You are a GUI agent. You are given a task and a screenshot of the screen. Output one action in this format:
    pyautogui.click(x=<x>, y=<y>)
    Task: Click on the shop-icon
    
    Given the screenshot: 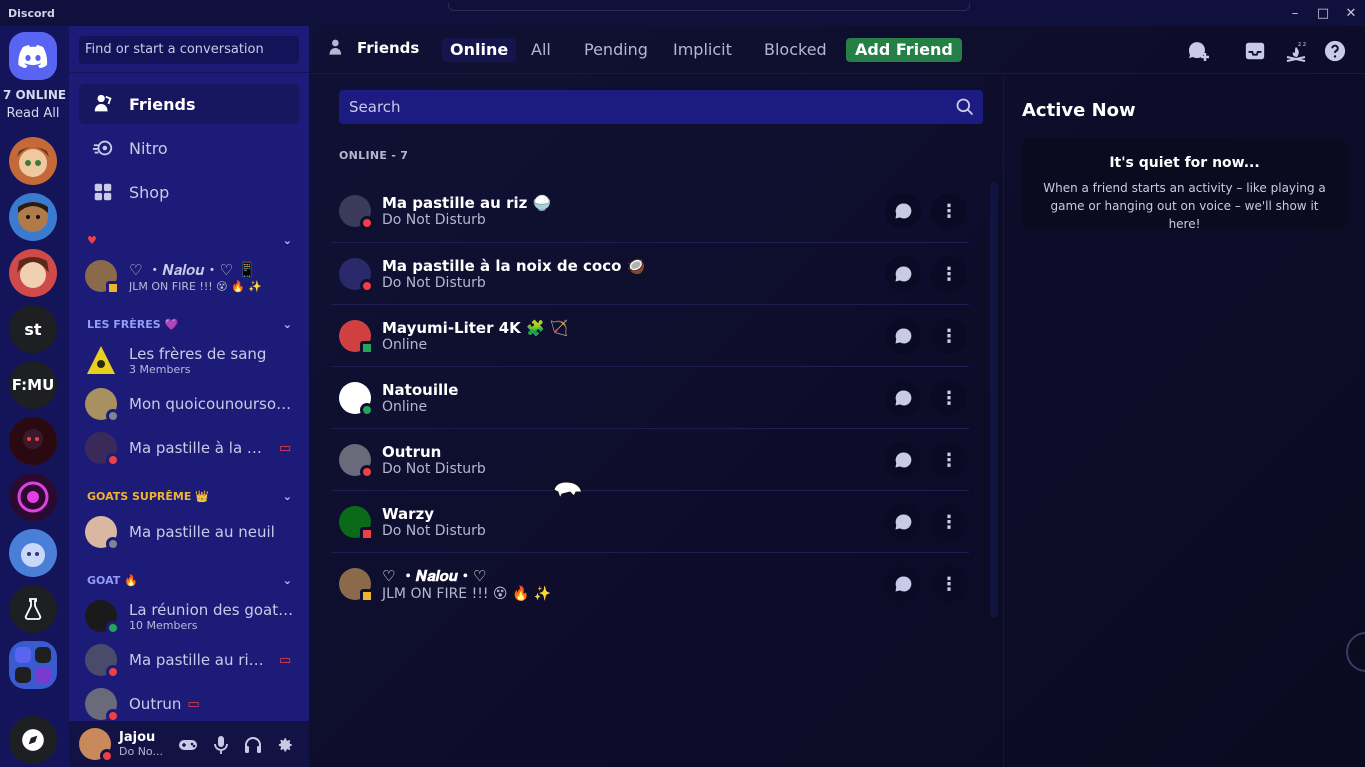 What is the action you would take?
    pyautogui.click(x=103, y=192)
    